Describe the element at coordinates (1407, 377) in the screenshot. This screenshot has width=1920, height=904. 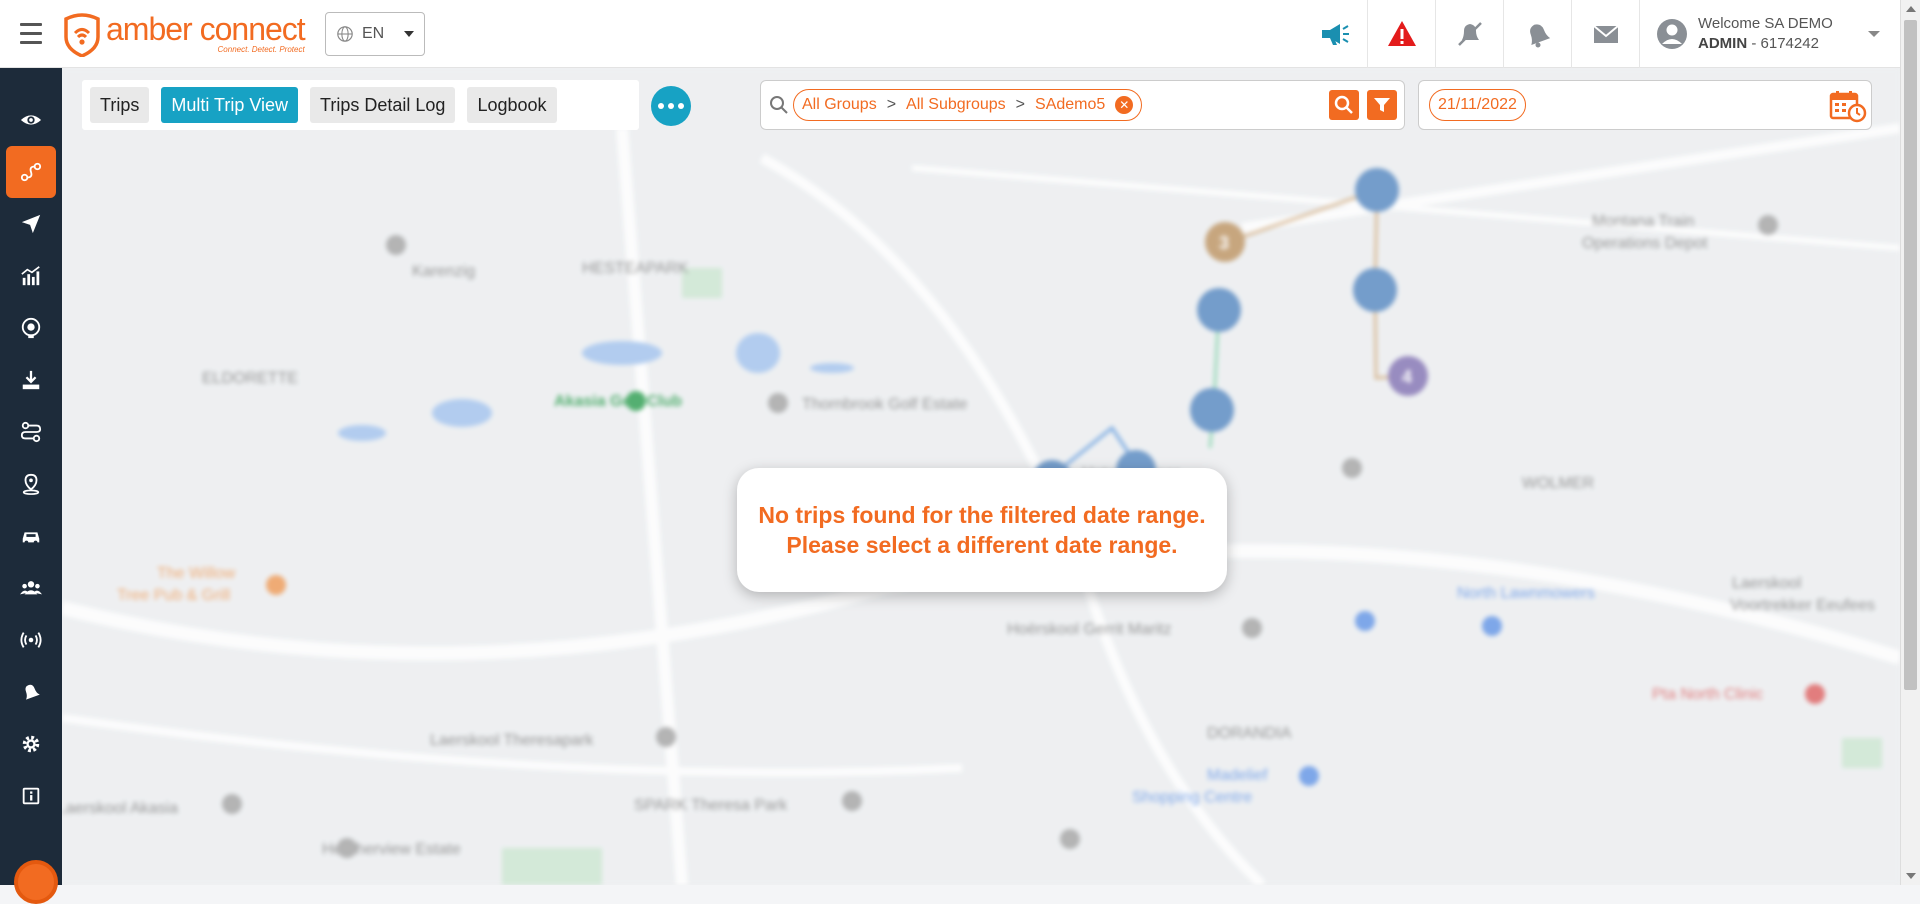
I see `svg-text: 4` at that location.